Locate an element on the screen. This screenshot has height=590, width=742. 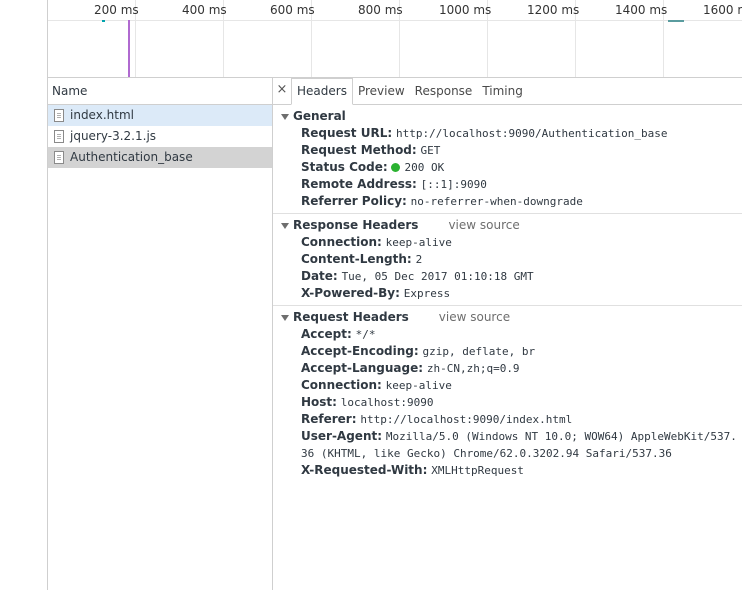
header-value: */* is located at coordinates (365, 334).